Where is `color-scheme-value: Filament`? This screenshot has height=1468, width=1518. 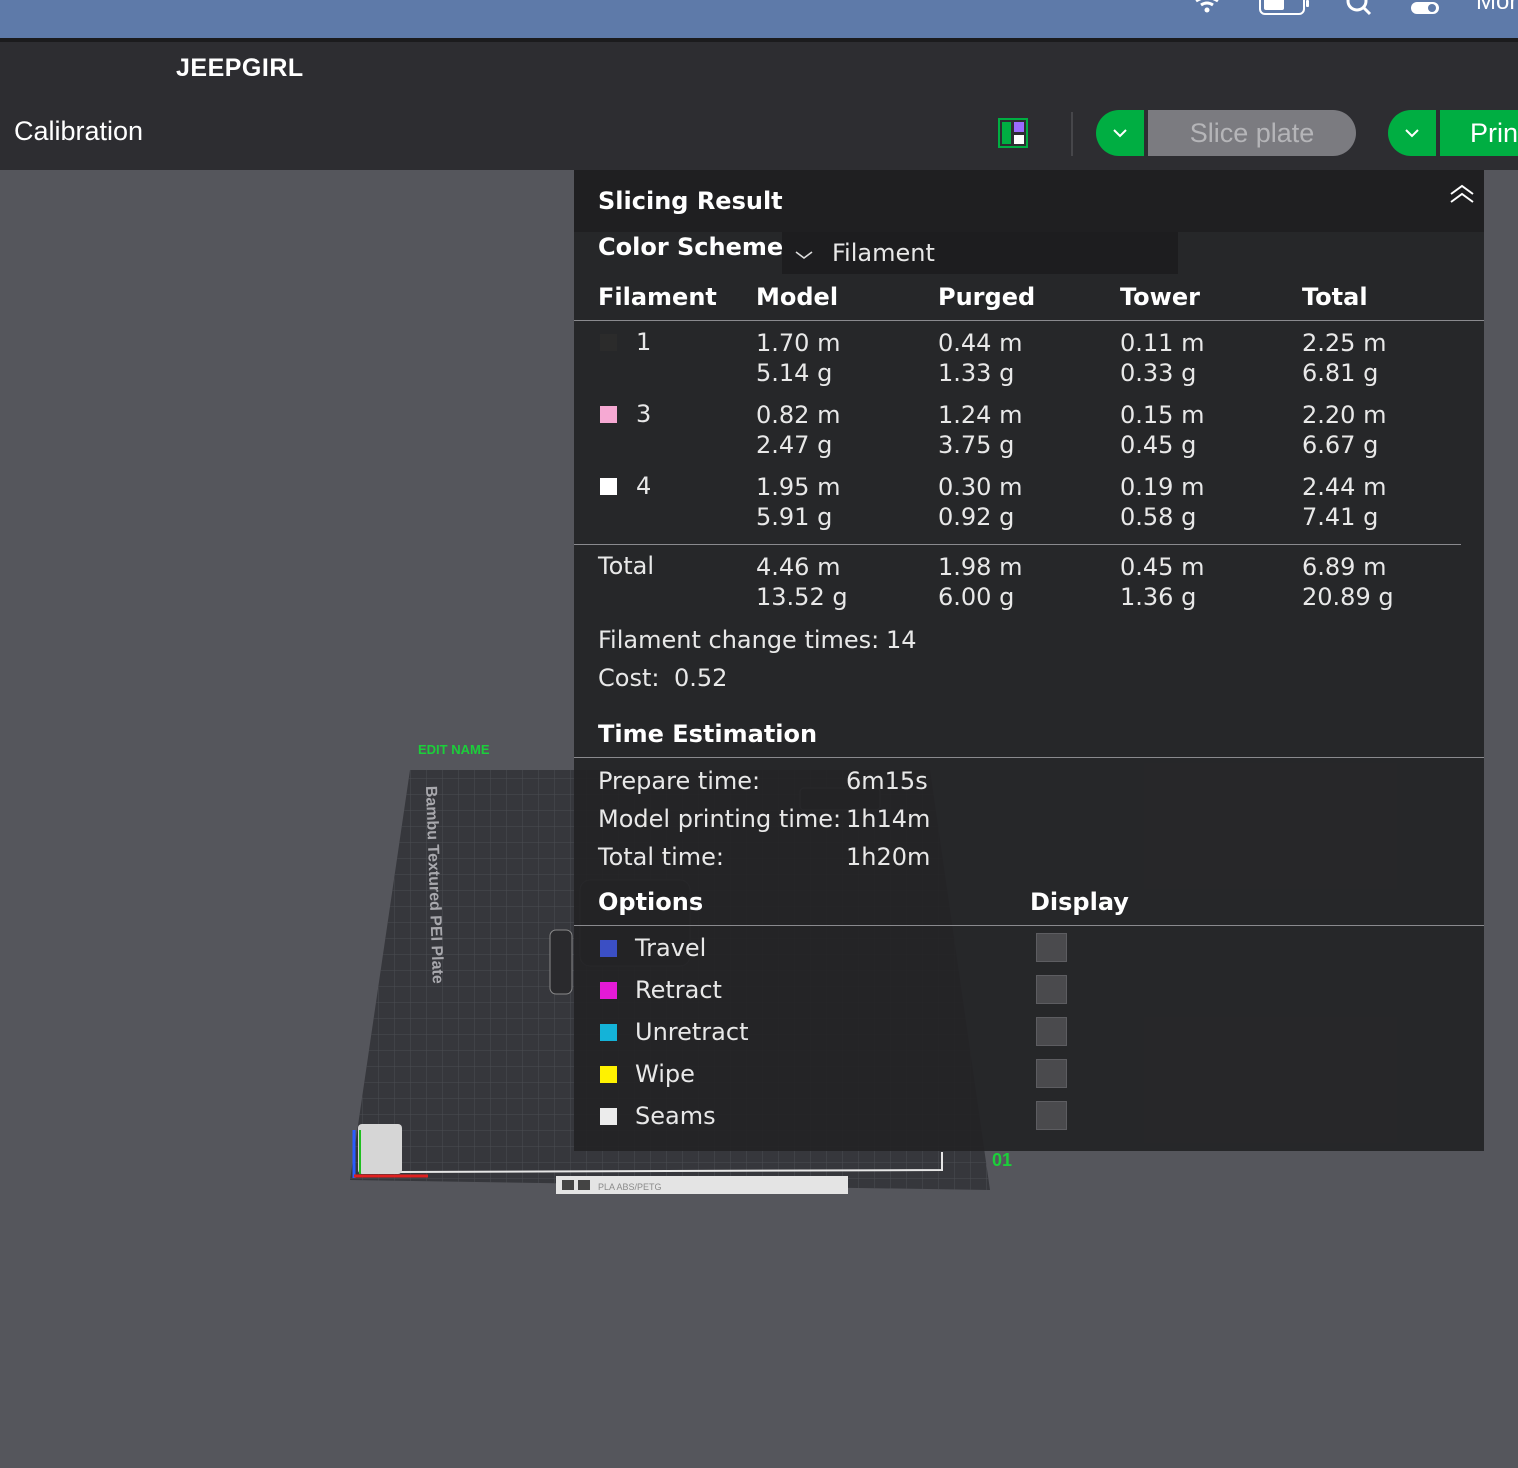 color-scheme-value: Filament is located at coordinates (883, 253).